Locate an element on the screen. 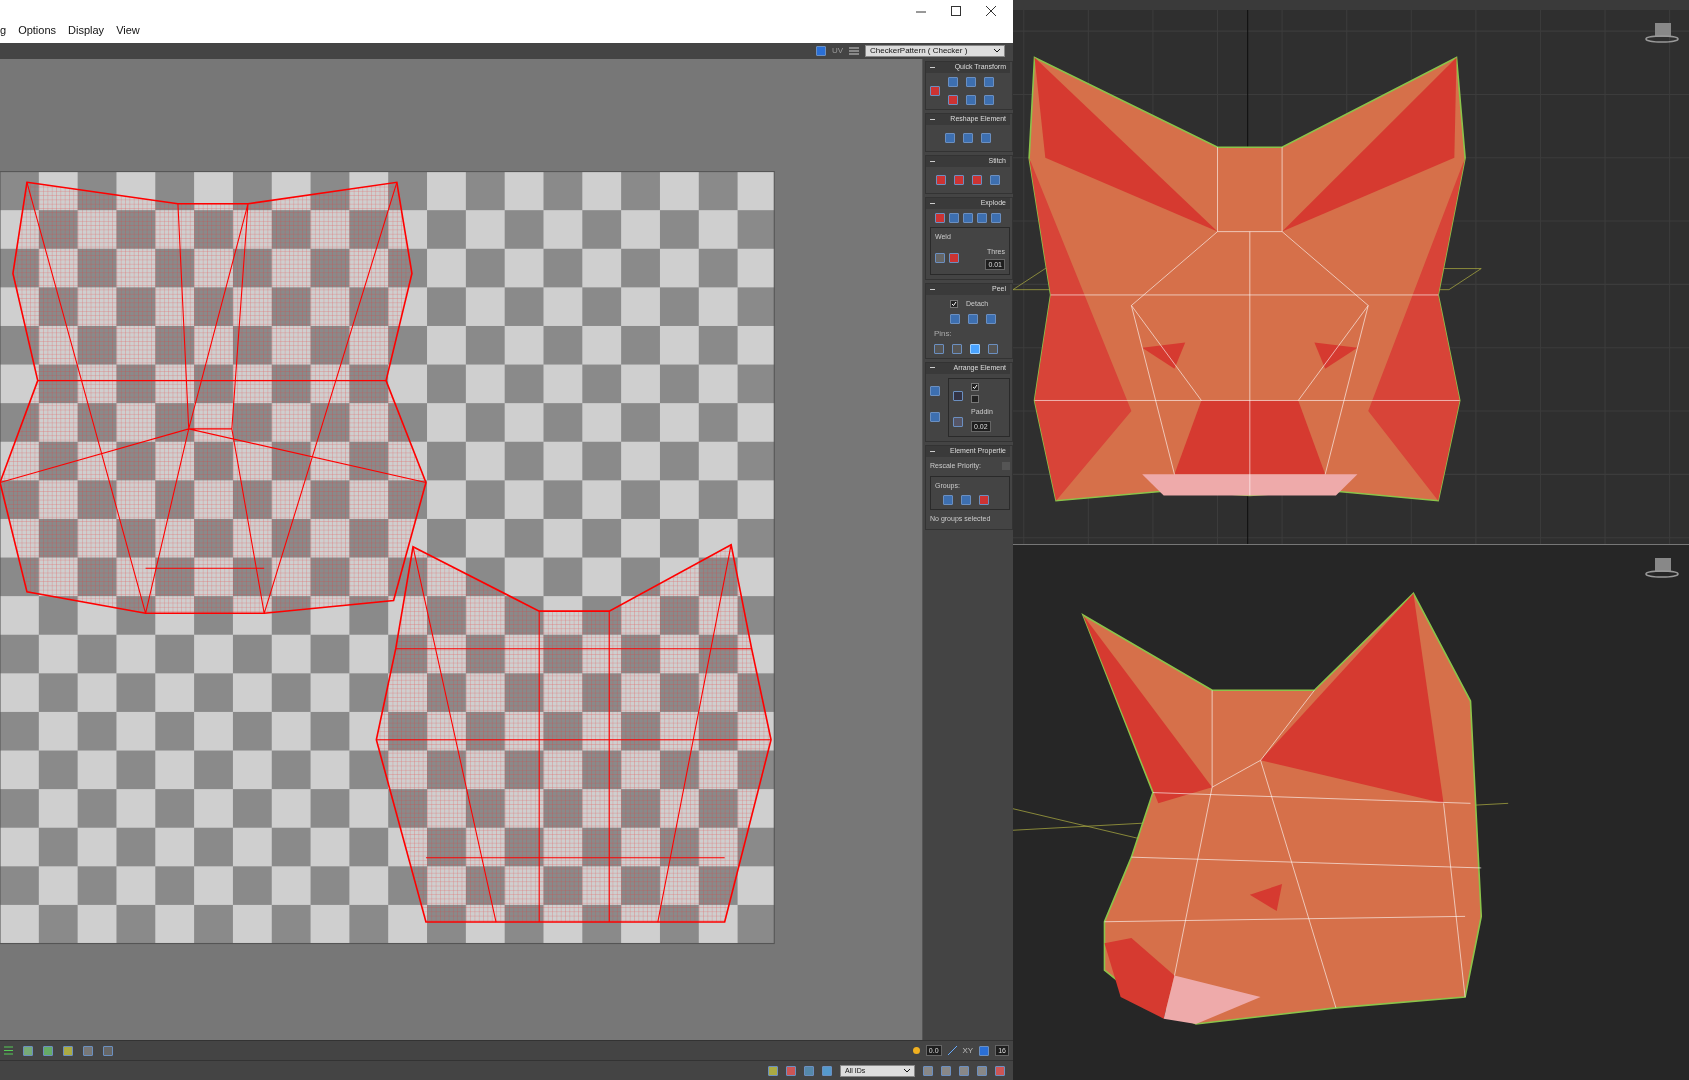 Image resolution: width=1689 pixels, height=1080 pixels. checker-toggle-icon is located at coordinates (820, 51).